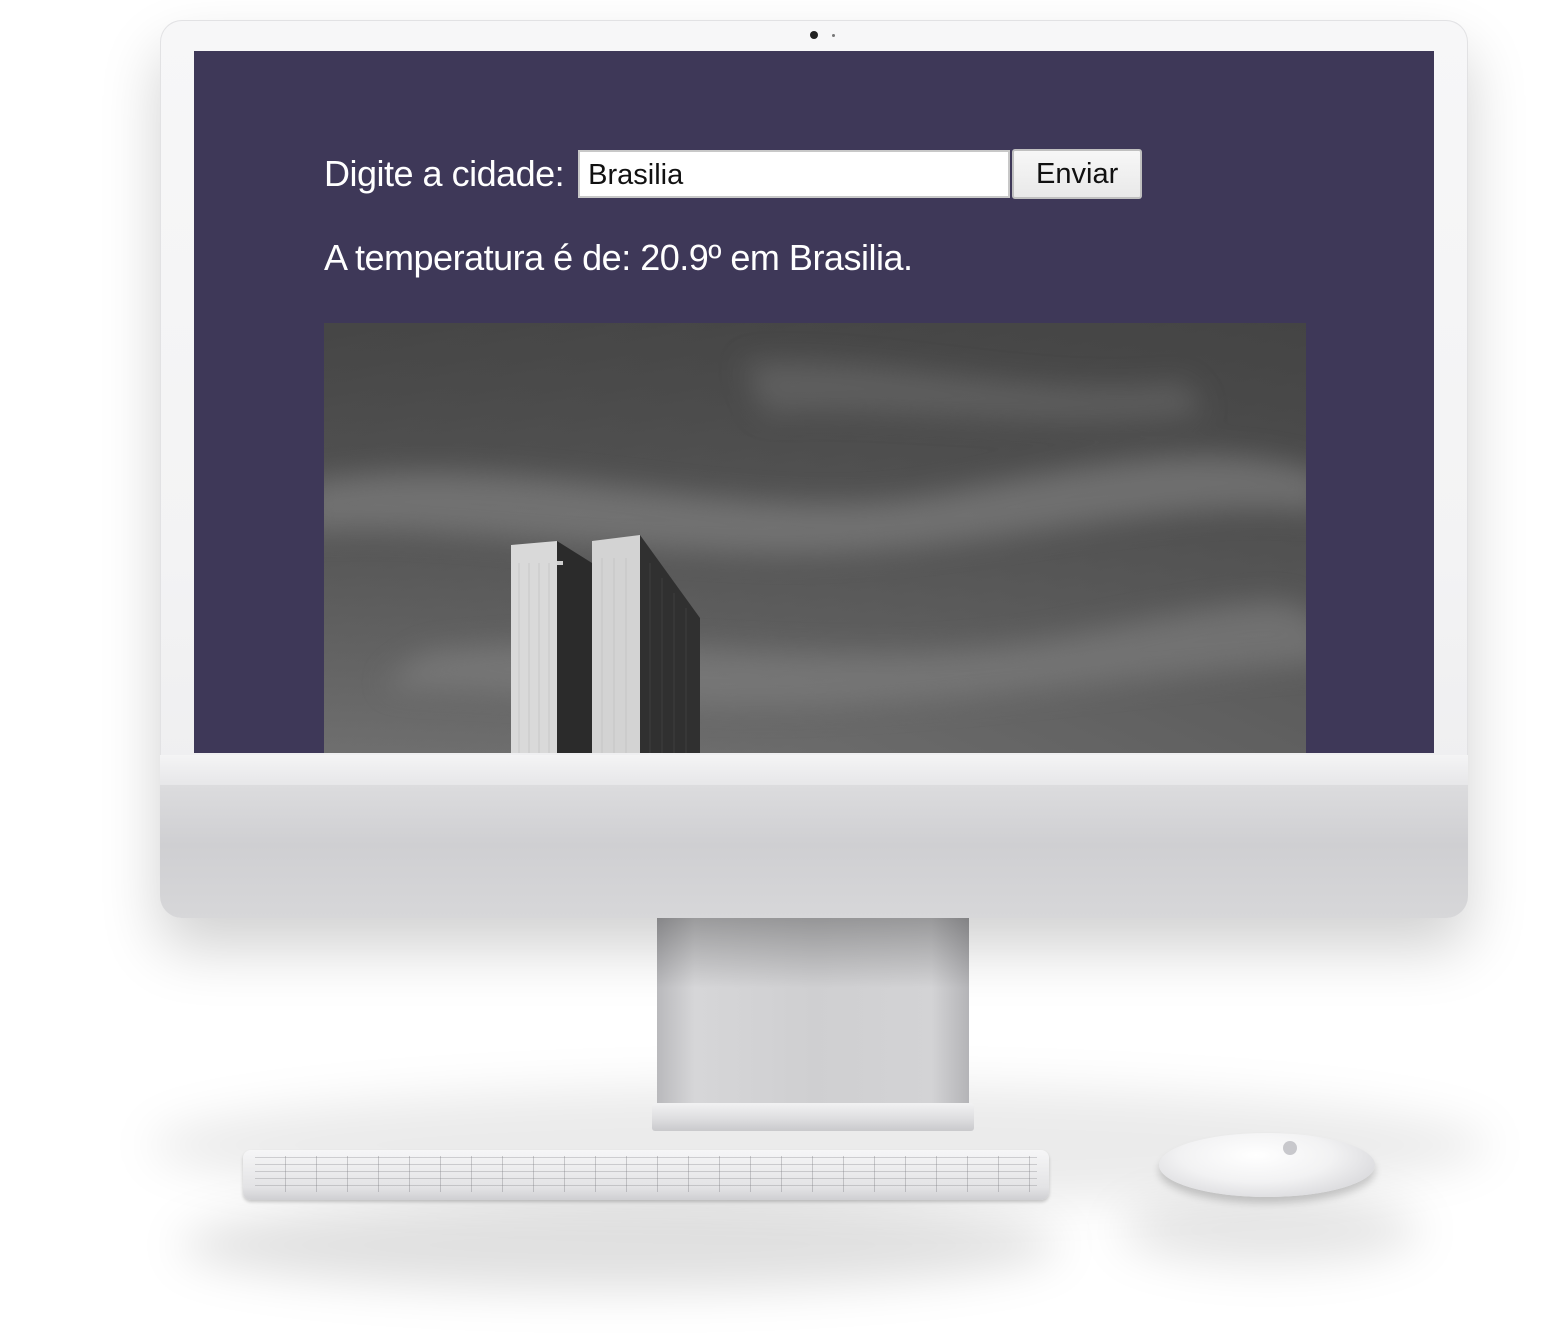 The image size is (1568, 1340). What do you see at coordinates (814, 35) in the screenshot?
I see `camera-icon` at bounding box center [814, 35].